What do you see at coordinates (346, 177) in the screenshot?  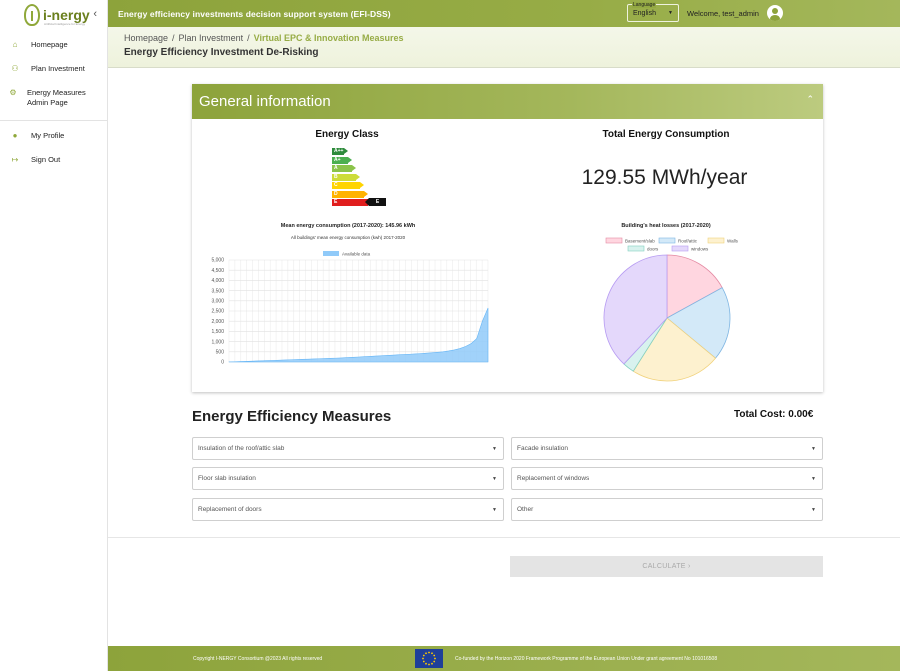 I see `energy-class-bar-b: B` at bounding box center [346, 177].